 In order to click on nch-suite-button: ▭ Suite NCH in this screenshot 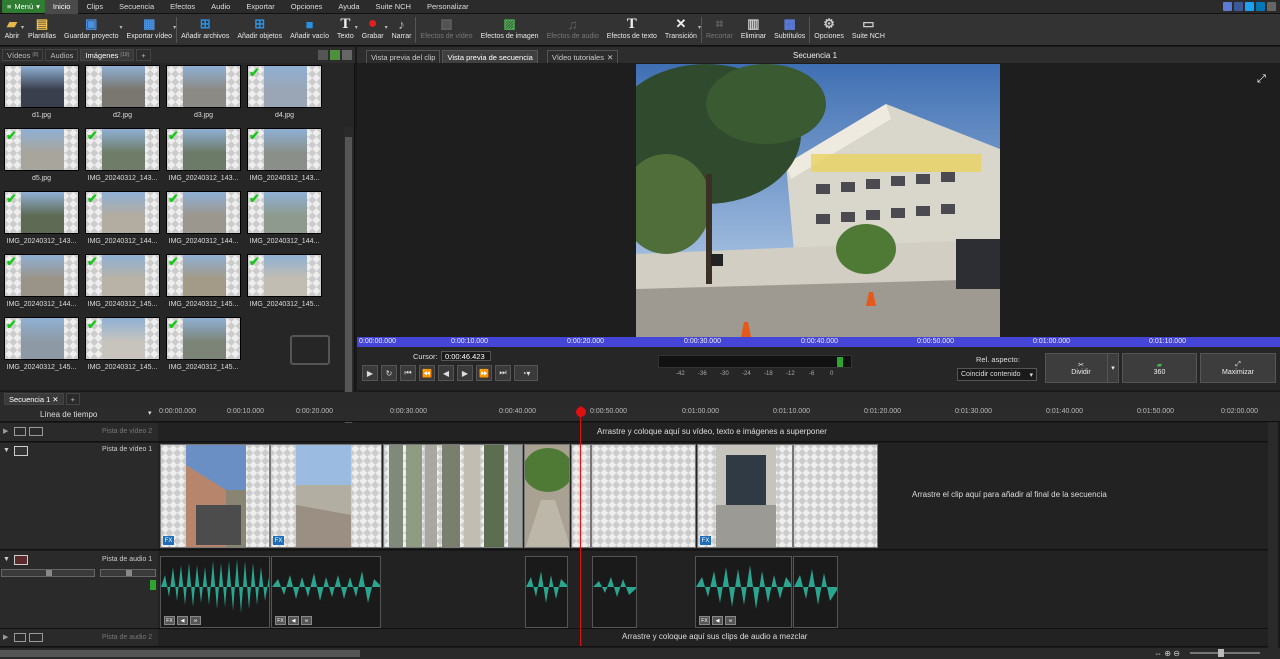, I will do `click(868, 29)`.